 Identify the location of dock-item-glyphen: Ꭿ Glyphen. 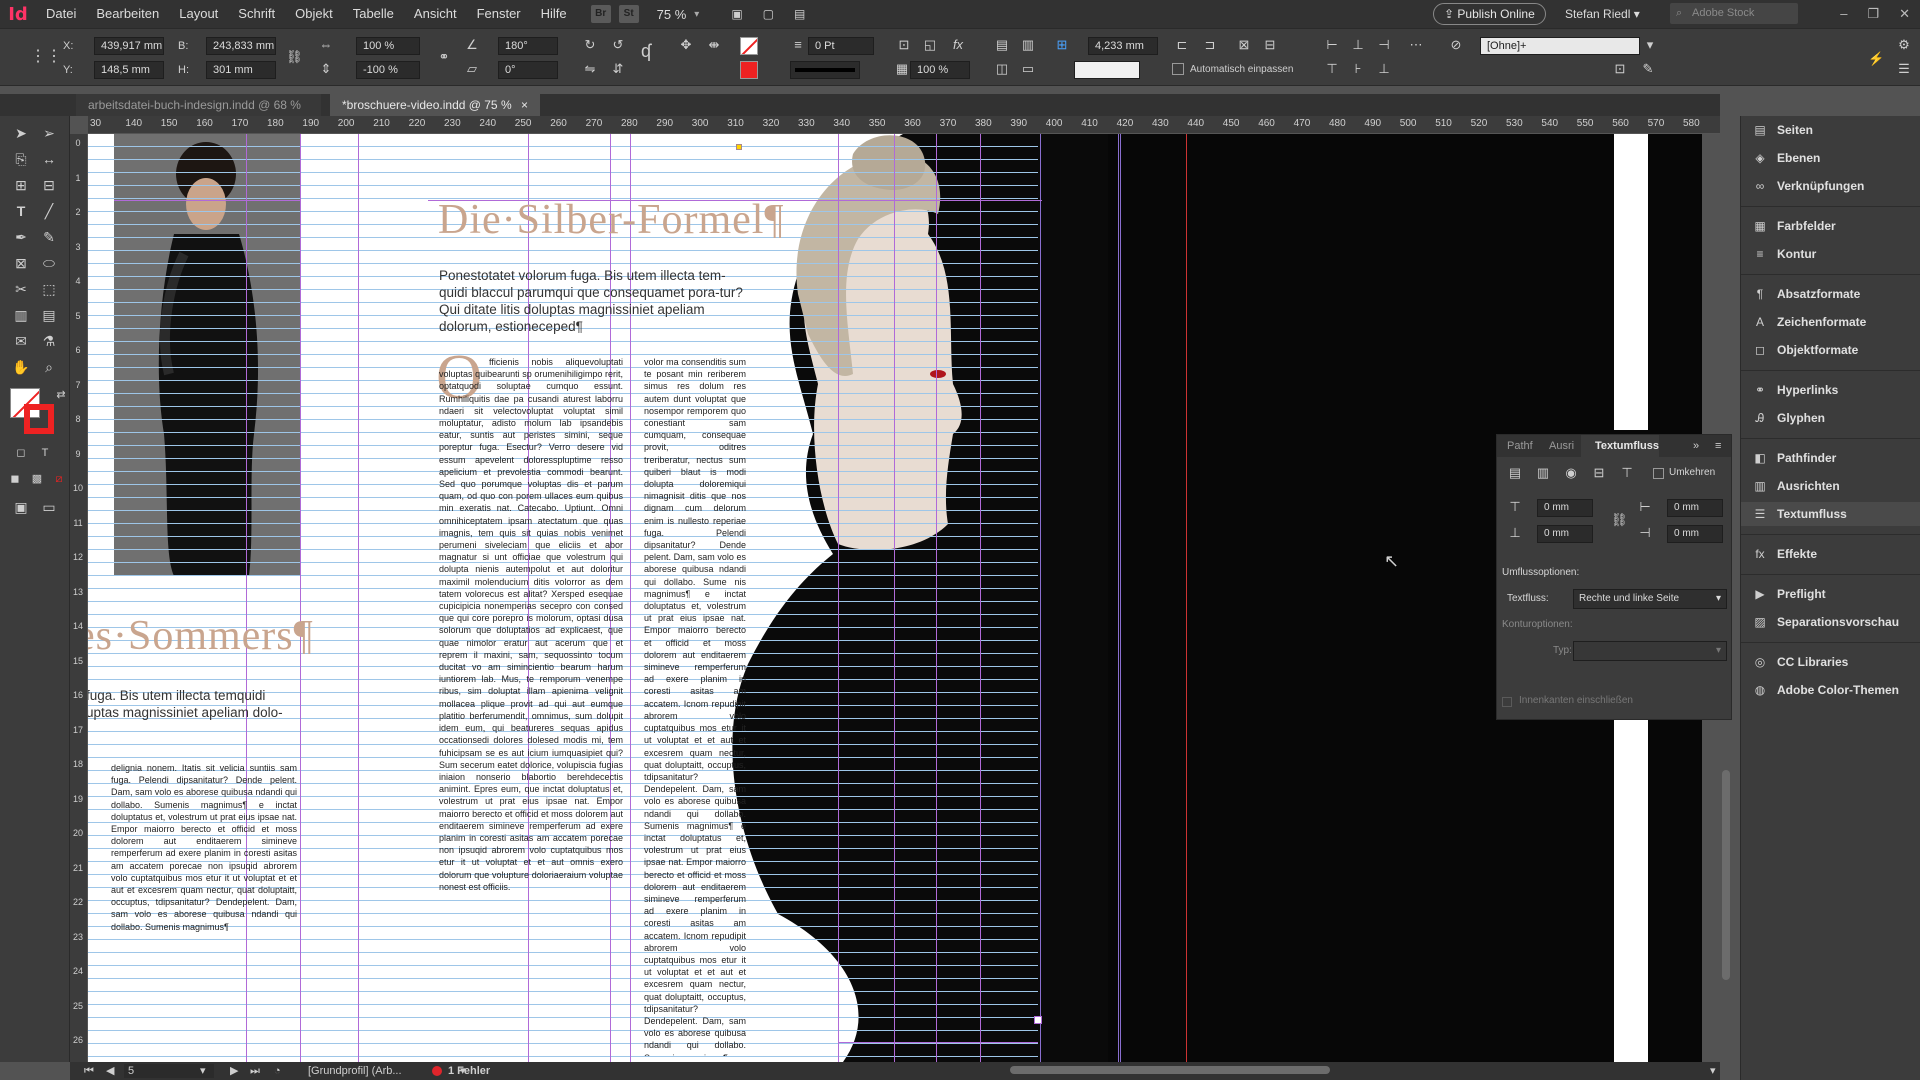
(1830, 418).